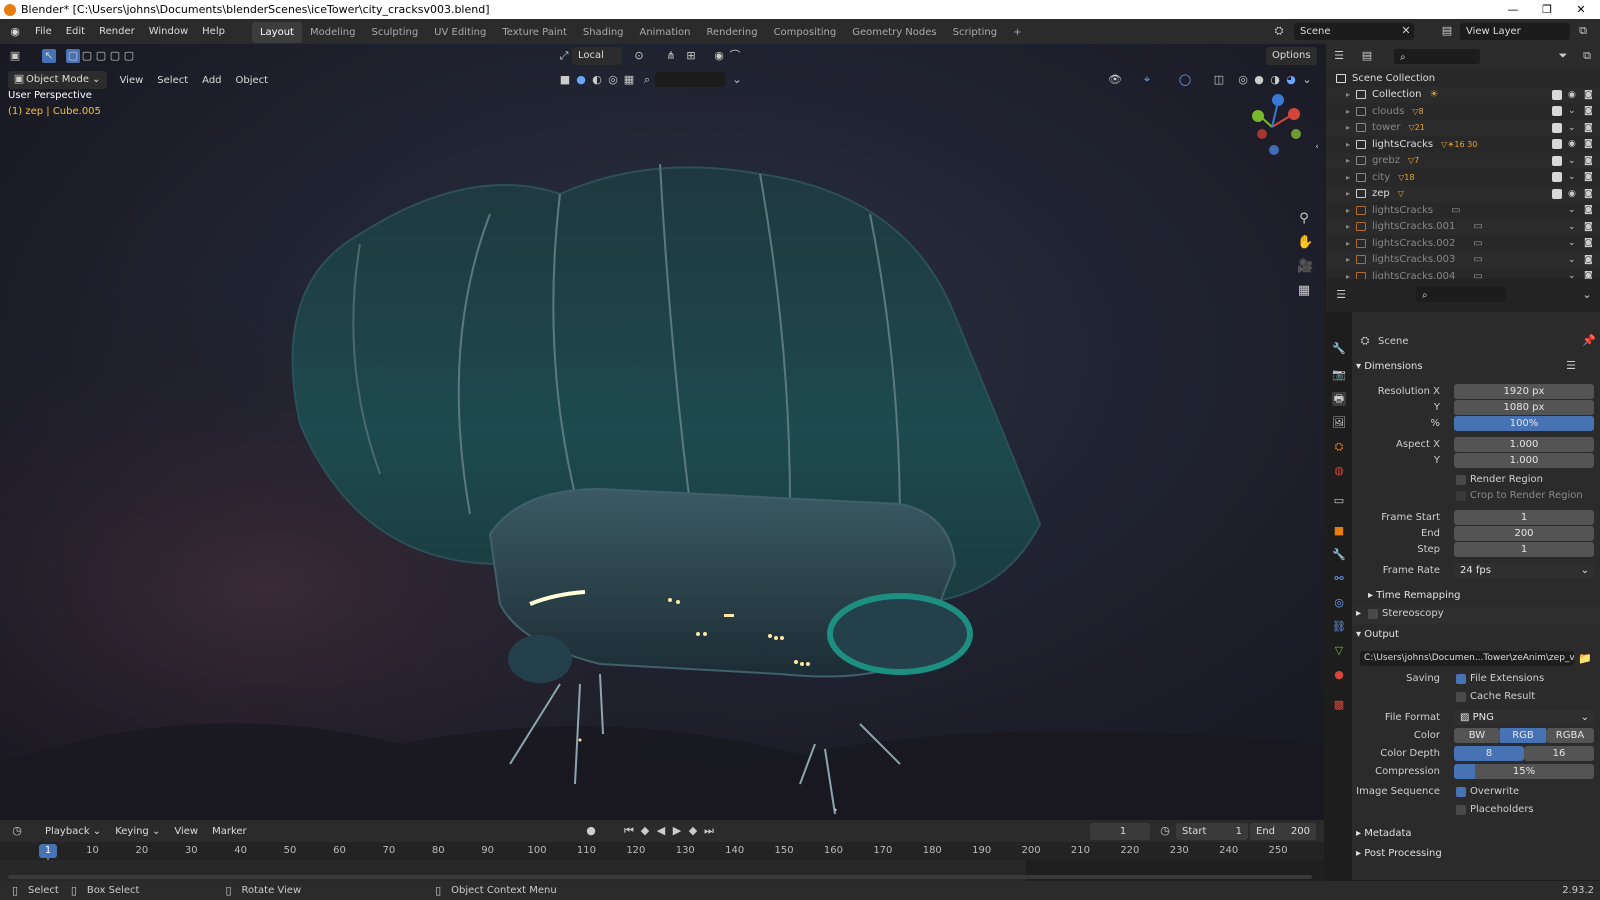 The height and width of the screenshot is (900, 1600). Describe the element at coordinates (1317, 147) in the screenshot. I see `sidebar-toggle-icon: ‹` at that location.